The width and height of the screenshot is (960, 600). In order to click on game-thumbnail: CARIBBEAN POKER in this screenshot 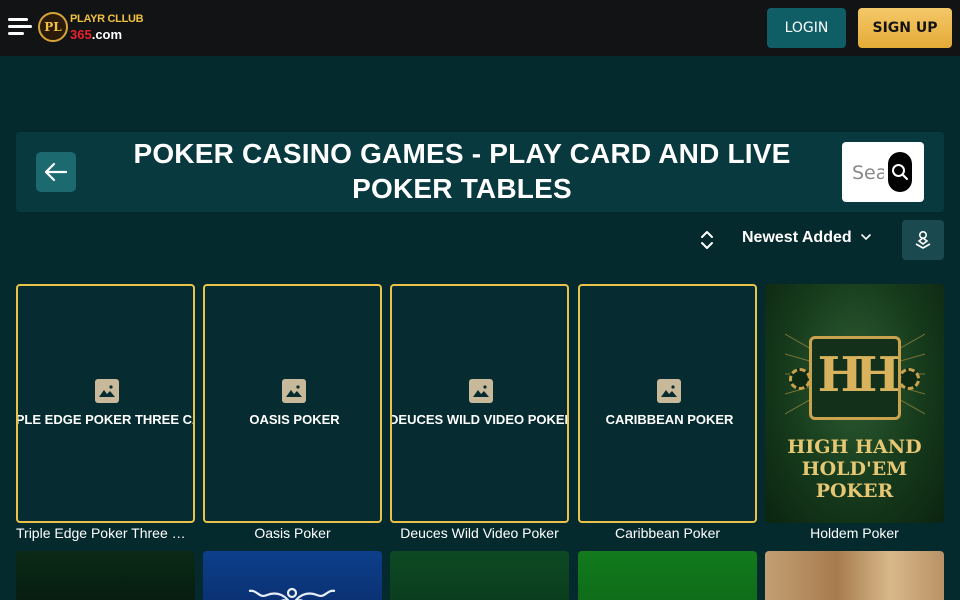, I will do `click(667, 403)`.